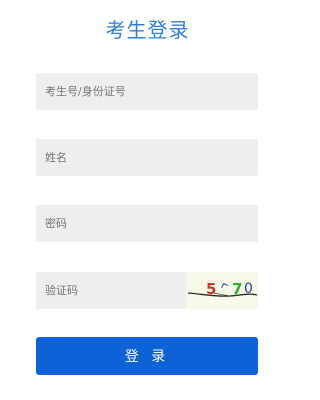  I want to click on captcha-image: 5 ^ 7 0, so click(222, 290).